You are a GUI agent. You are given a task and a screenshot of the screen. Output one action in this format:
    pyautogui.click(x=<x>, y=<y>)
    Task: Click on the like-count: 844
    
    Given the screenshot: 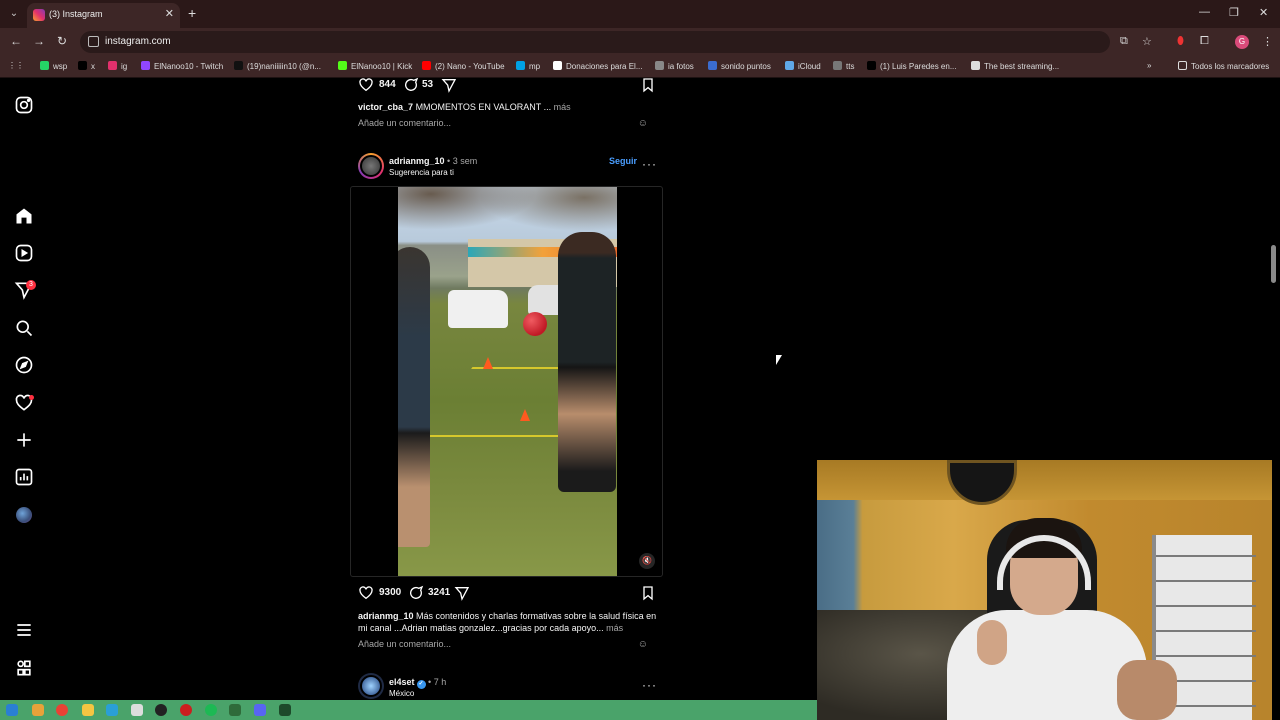 What is the action you would take?
    pyautogui.click(x=387, y=84)
    